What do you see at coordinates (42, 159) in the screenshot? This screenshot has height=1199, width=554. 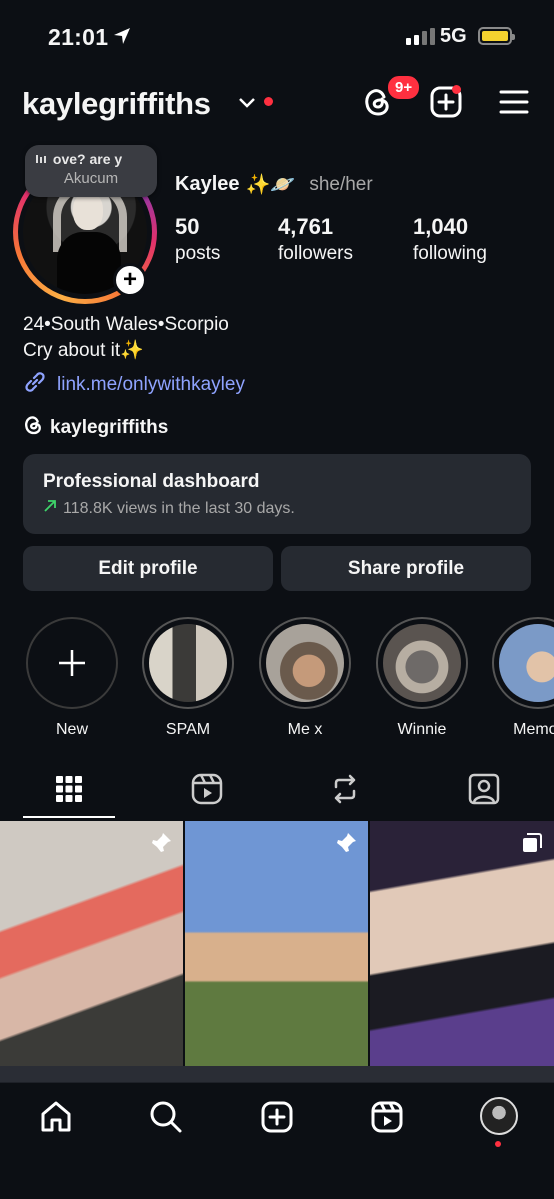 I see `audio-bars-icon` at bounding box center [42, 159].